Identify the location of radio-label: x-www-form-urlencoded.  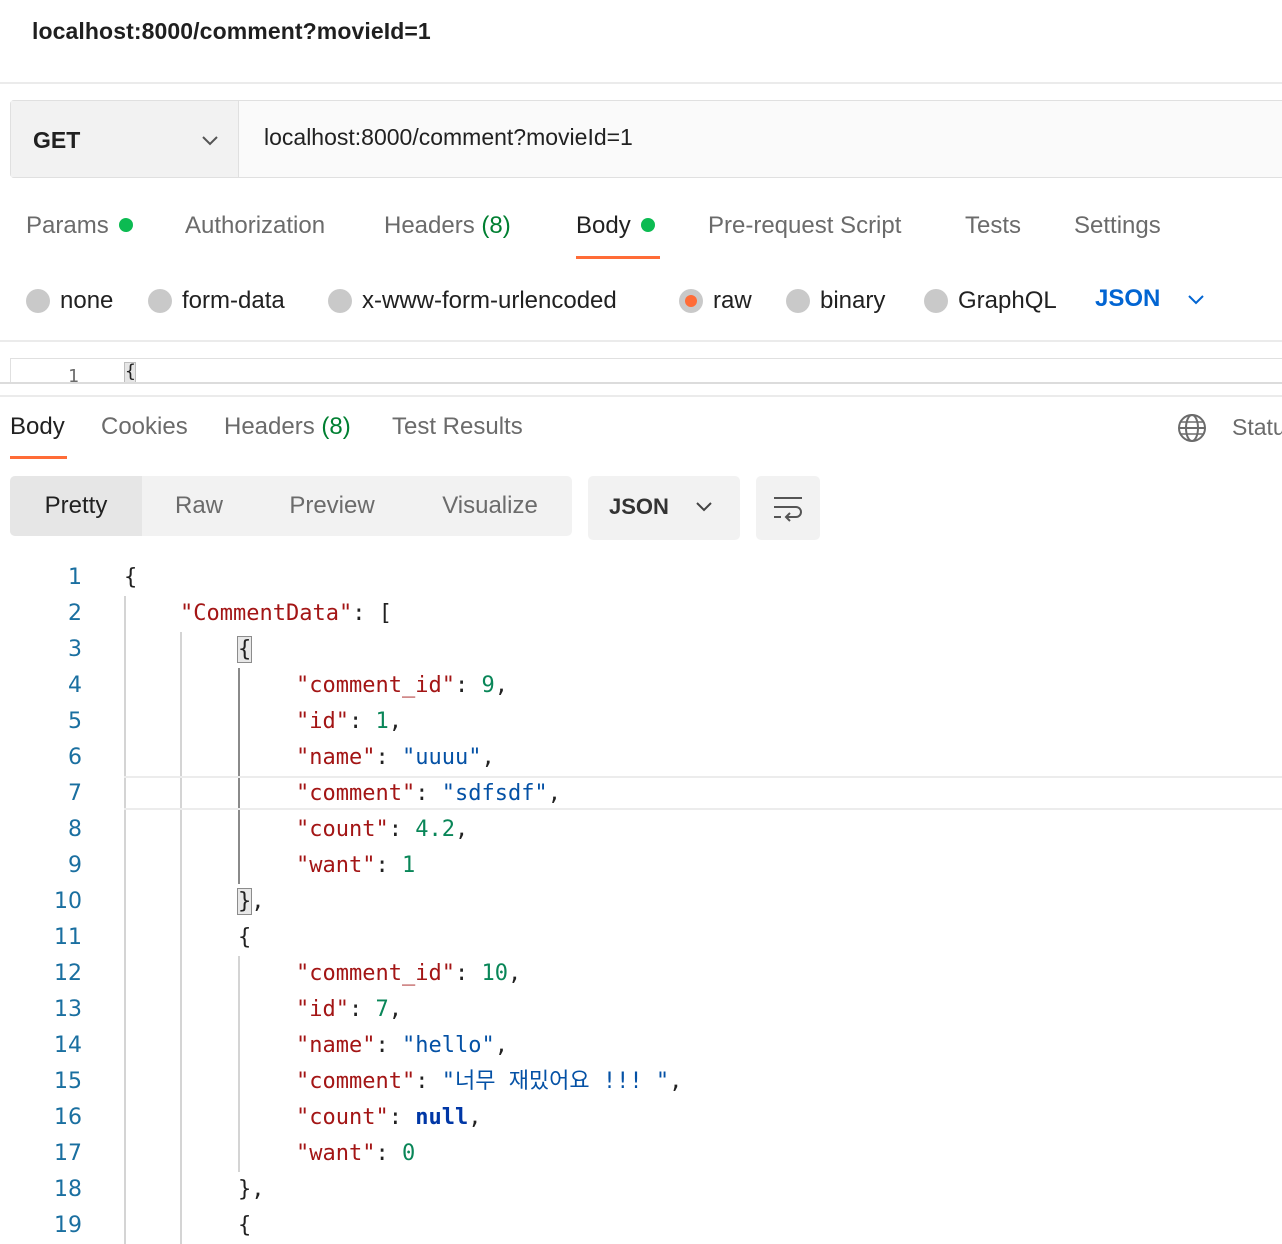
(489, 300).